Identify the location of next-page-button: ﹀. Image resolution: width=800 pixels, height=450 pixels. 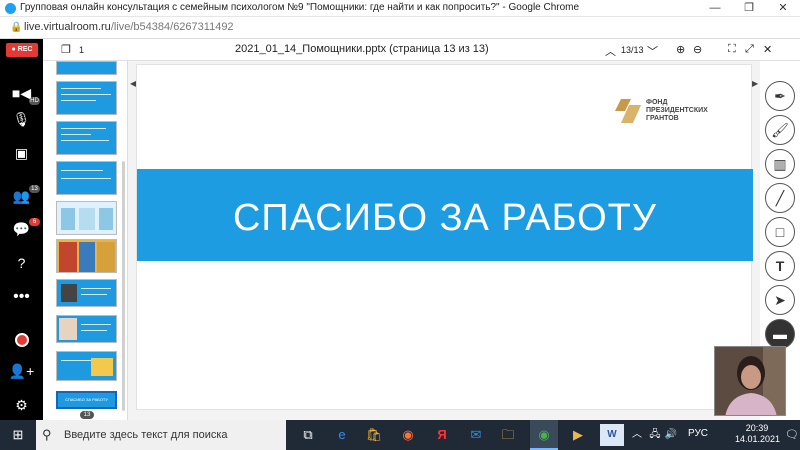
(652, 51).